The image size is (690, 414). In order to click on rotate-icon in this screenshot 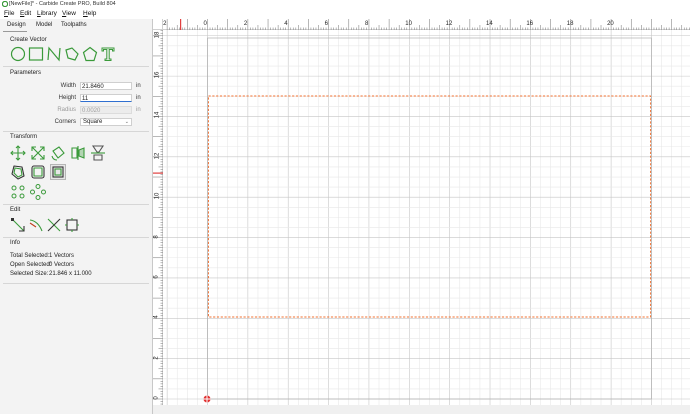, I will do `click(58, 153)`.